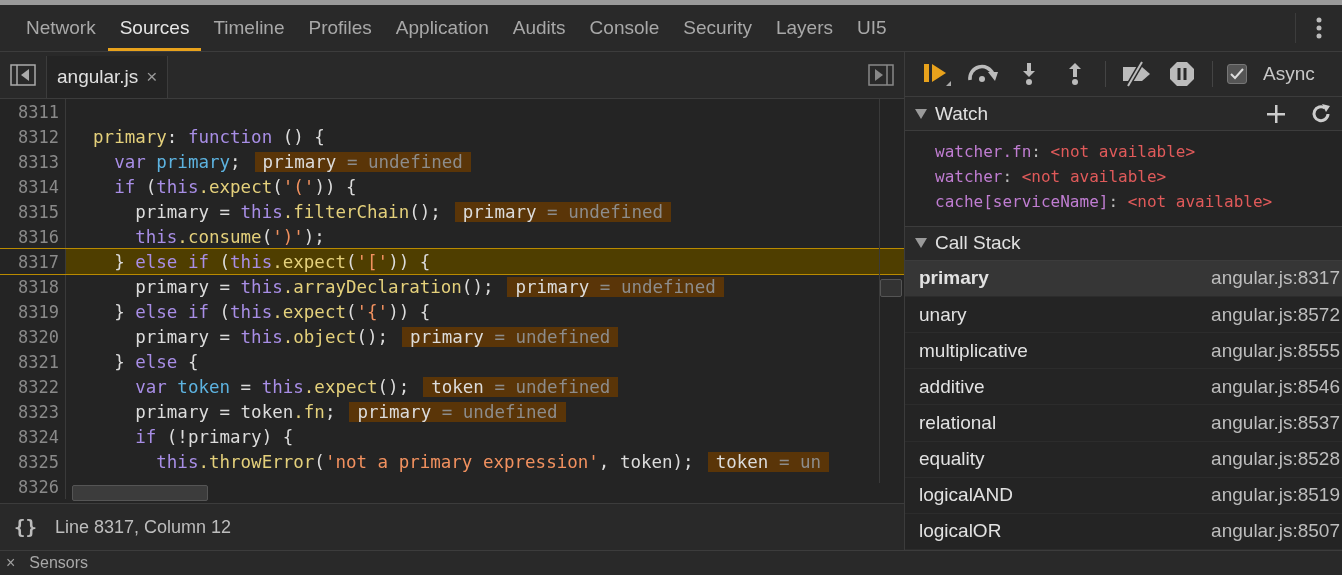 The image size is (1342, 575). What do you see at coordinates (954, 278) in the screenshot?
I see `function-name: primary` at bounding box center [954, 278].